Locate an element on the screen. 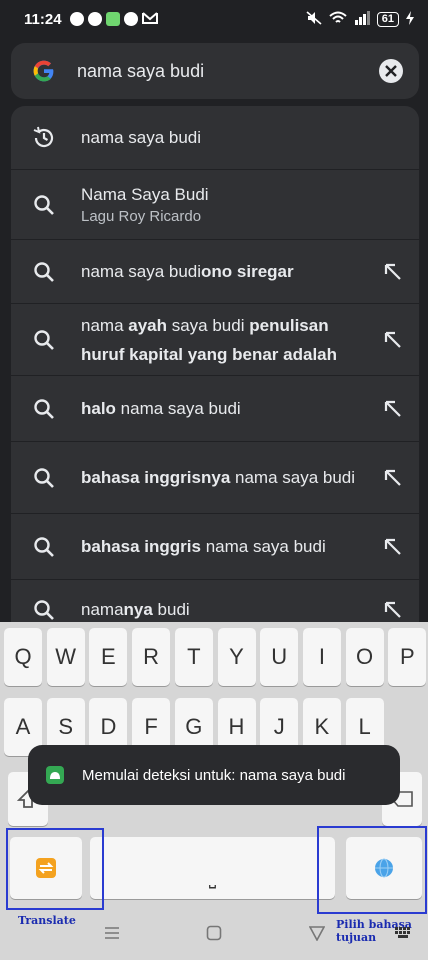 The width and height of the screenshot is (428, 960). key-i: I is located at coordinates (321, 657).